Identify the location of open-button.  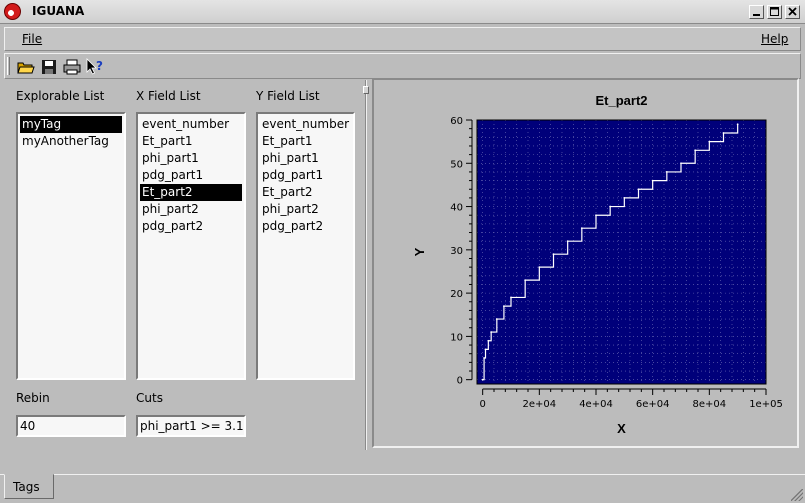
(26, 66).